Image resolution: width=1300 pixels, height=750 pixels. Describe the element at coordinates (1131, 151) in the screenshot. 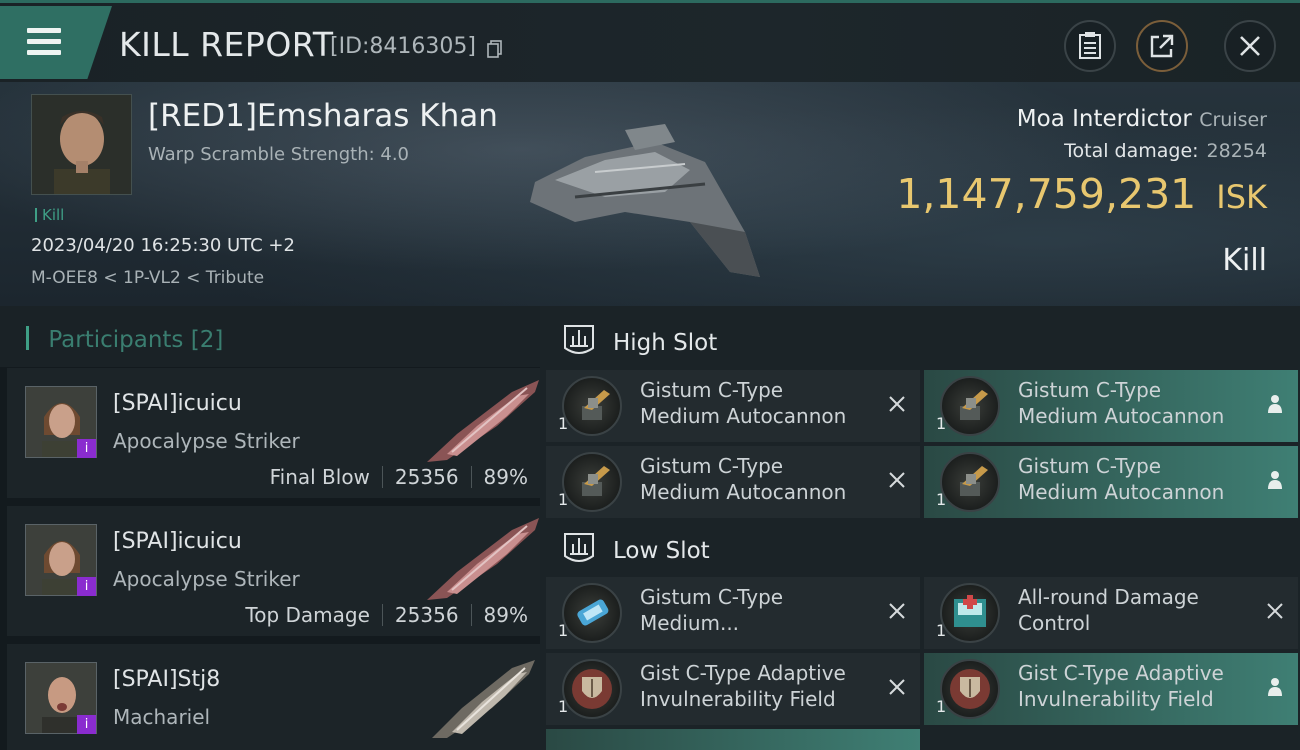

I see `total-damage-label: Total damage:` at that location.